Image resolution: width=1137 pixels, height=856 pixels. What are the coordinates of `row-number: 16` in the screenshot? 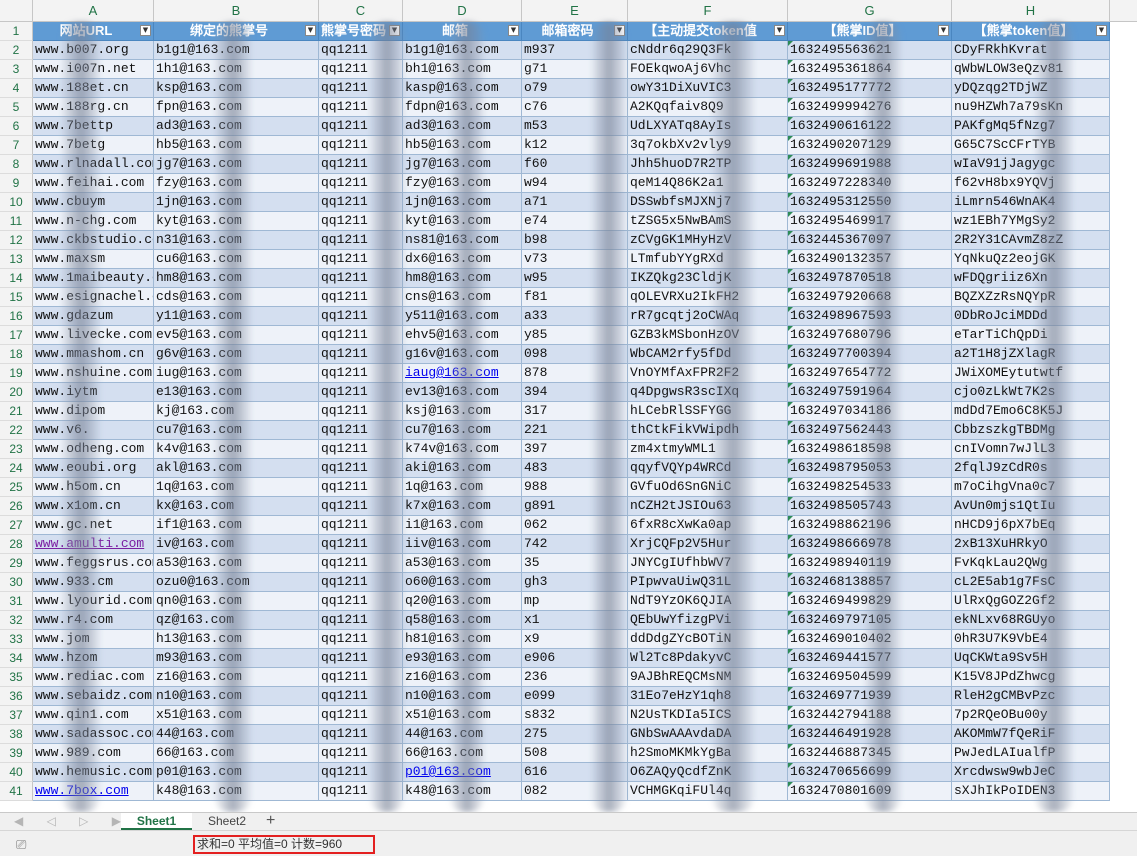 It's located at (16, 316).